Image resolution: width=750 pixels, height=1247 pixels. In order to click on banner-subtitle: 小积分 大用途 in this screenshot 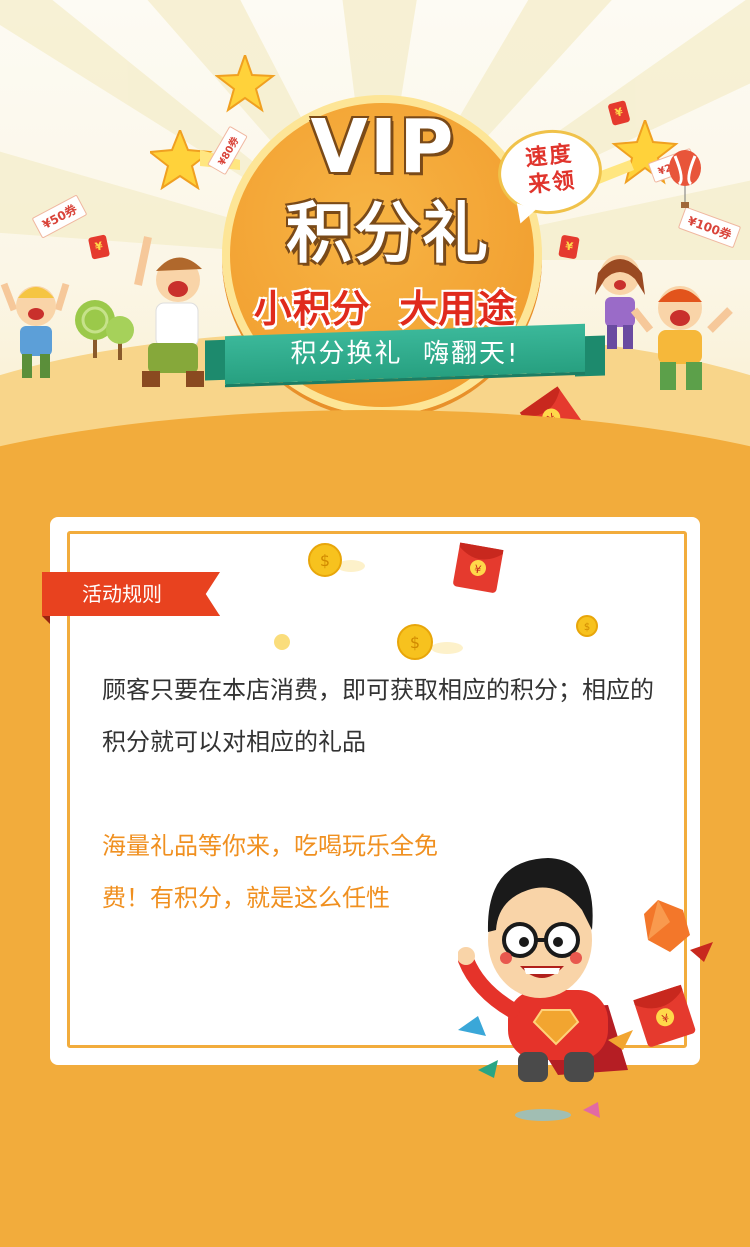, I will do `click(385, 309)`.